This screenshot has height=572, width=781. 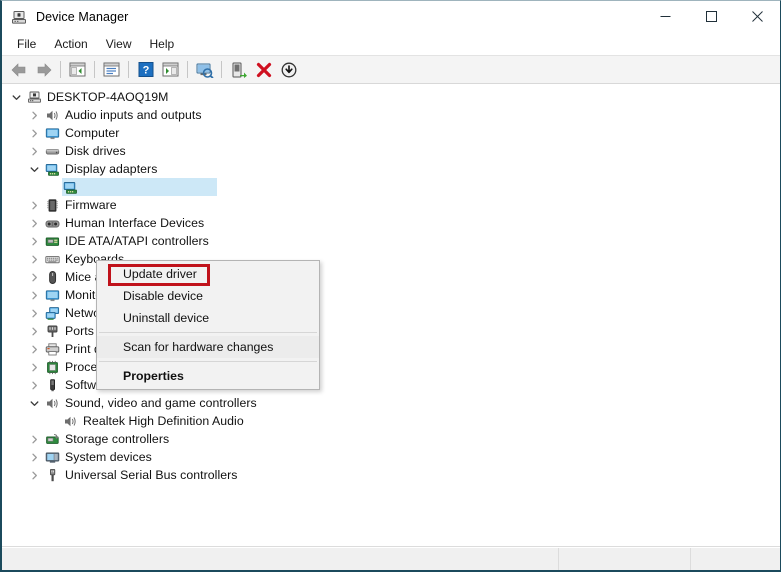 I want to click on properties-icon, so click(x=111, y=70).